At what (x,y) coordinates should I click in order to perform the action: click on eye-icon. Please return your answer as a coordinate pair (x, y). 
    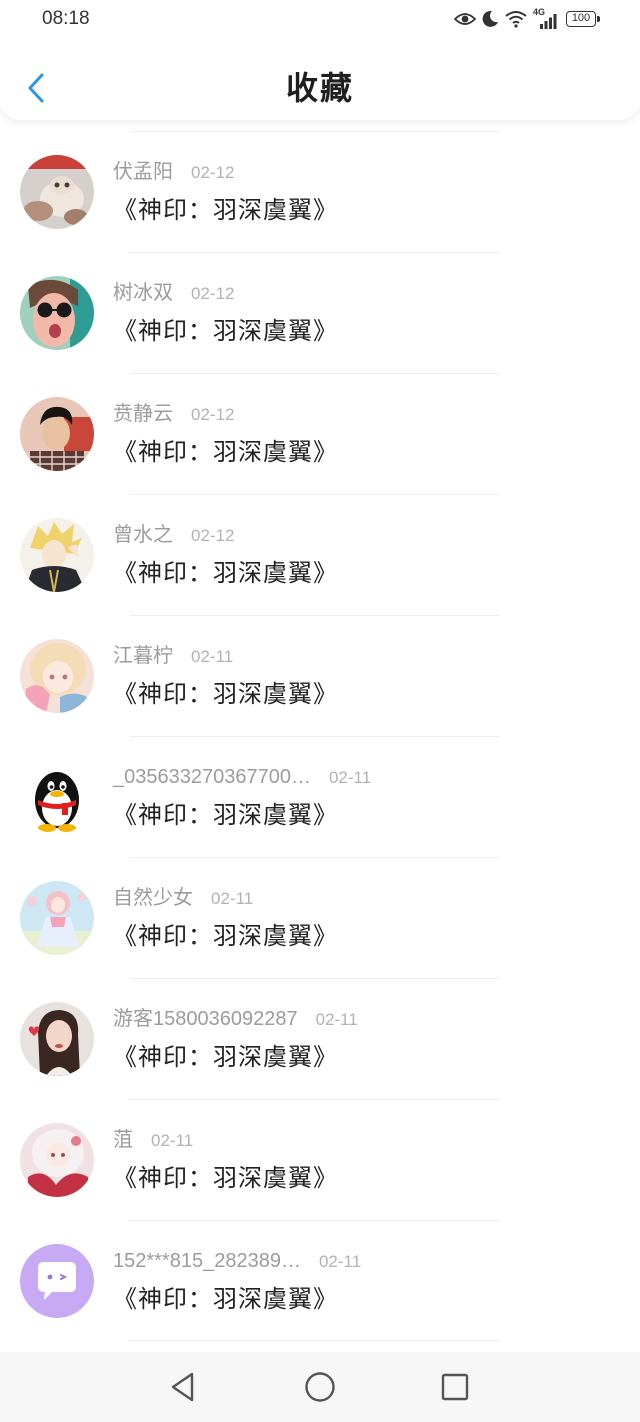
    Looking at the image, I should click on (465, 19).